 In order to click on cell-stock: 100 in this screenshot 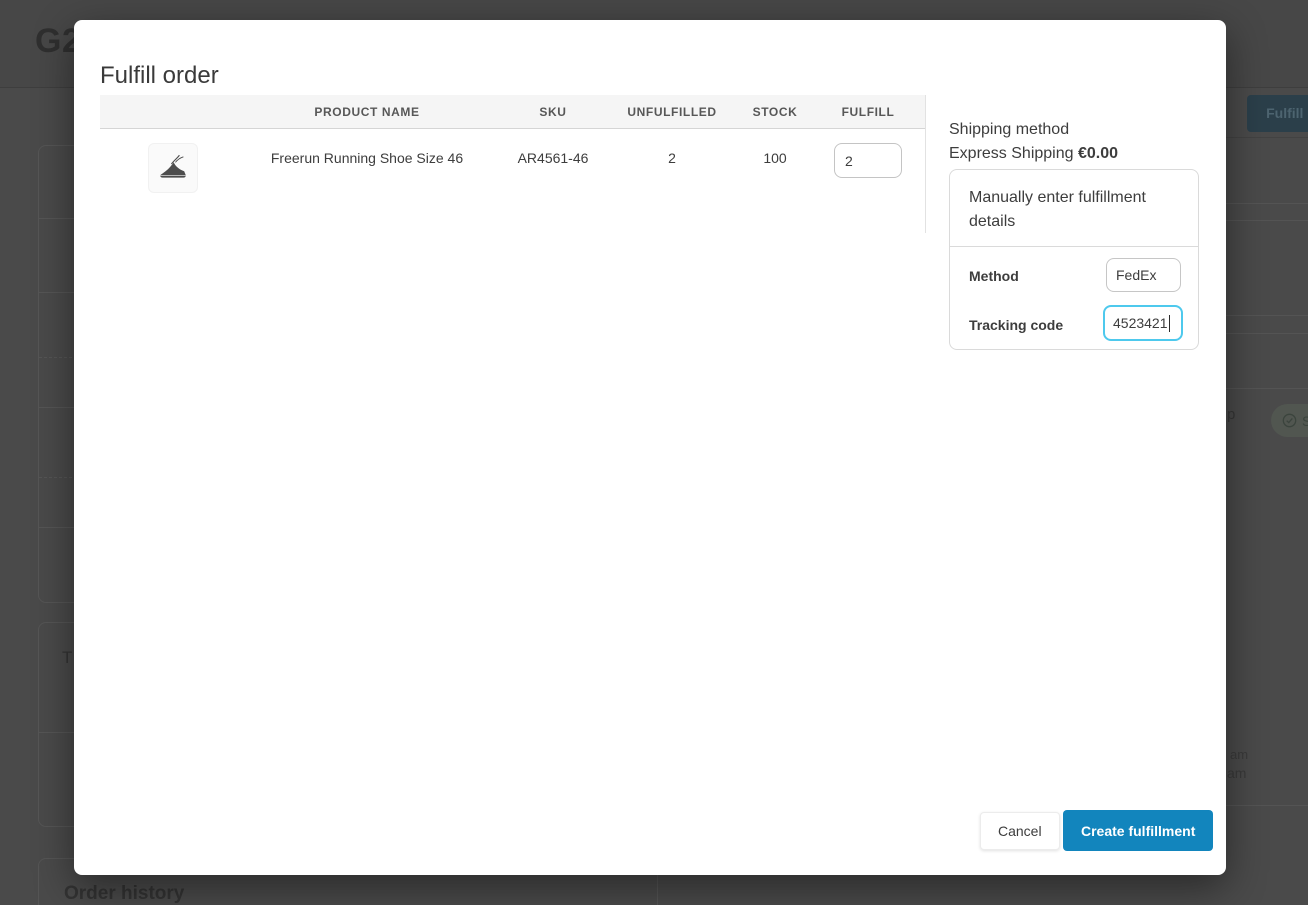, I will do `click(775, 158)`.